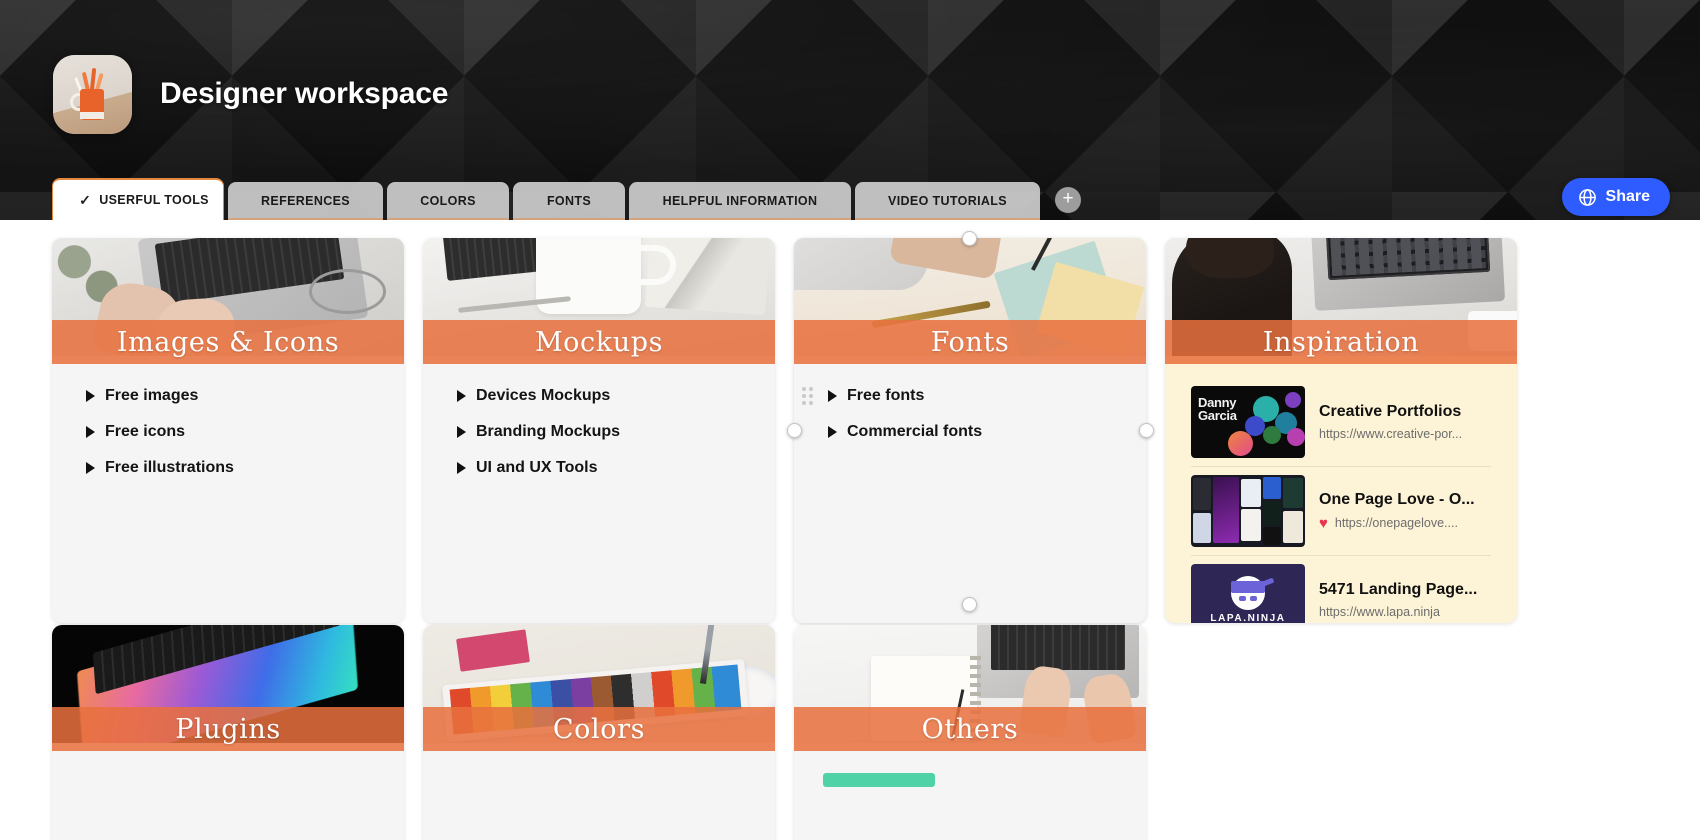 The height and width of the screenshot is (840, 1700). I want to click on link-title: Creative Portfolios, so click(1390, 411).